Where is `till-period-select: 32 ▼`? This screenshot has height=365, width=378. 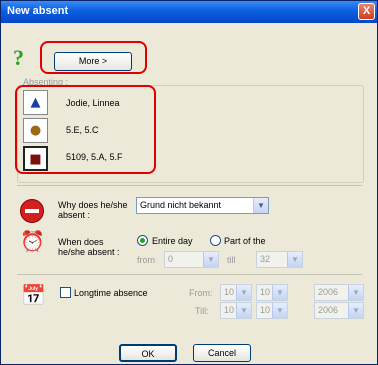 till-period-select: 32 ▼ is located at coordinates (279, 259).